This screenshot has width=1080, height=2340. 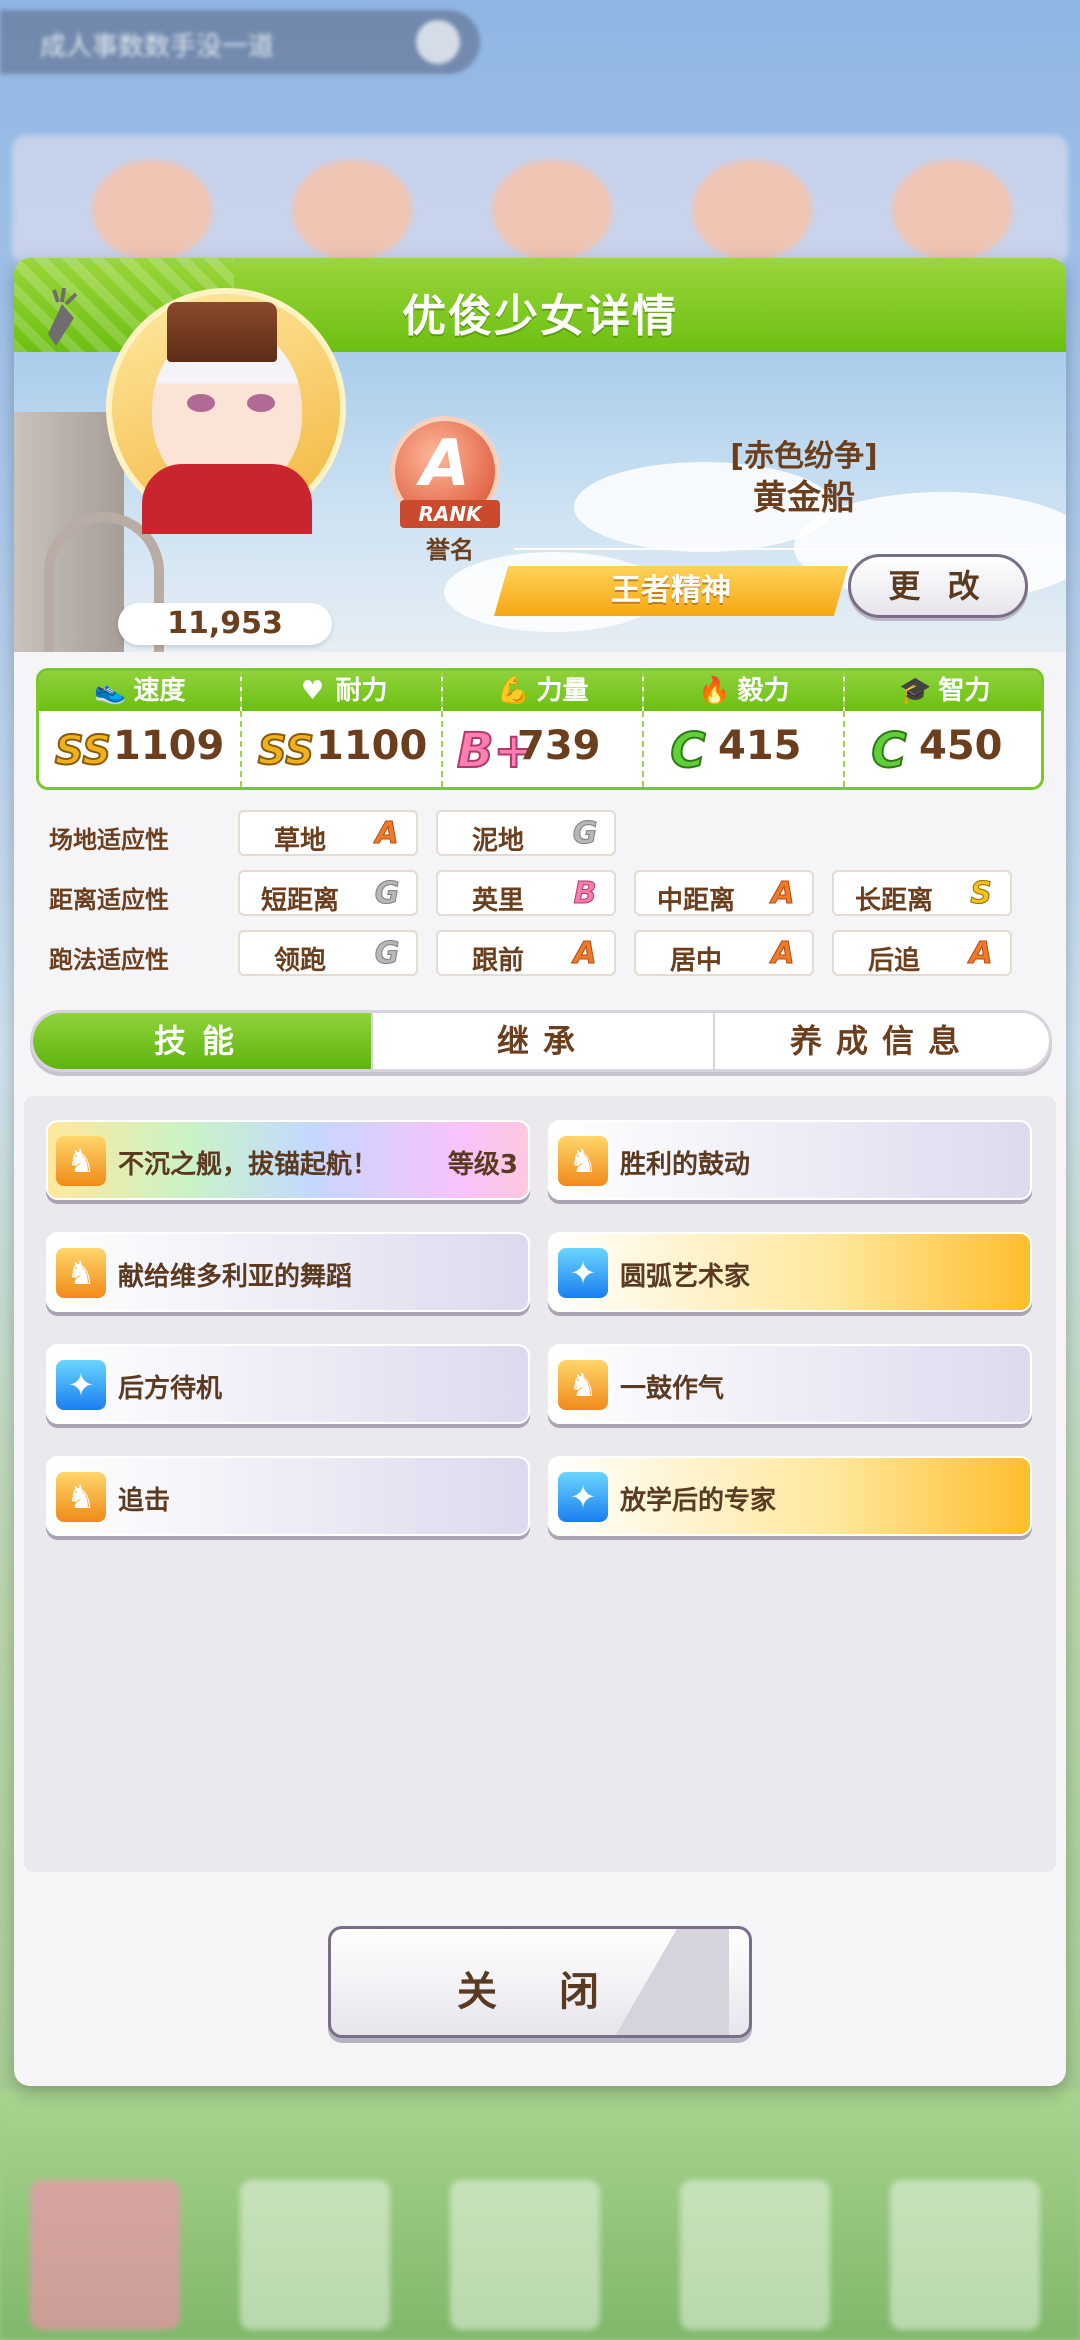 What do you see at coordinates (672, 1389) in the screenshot?
I see `skill-name: 一鼓作气` at bounding box center [672, 1389].